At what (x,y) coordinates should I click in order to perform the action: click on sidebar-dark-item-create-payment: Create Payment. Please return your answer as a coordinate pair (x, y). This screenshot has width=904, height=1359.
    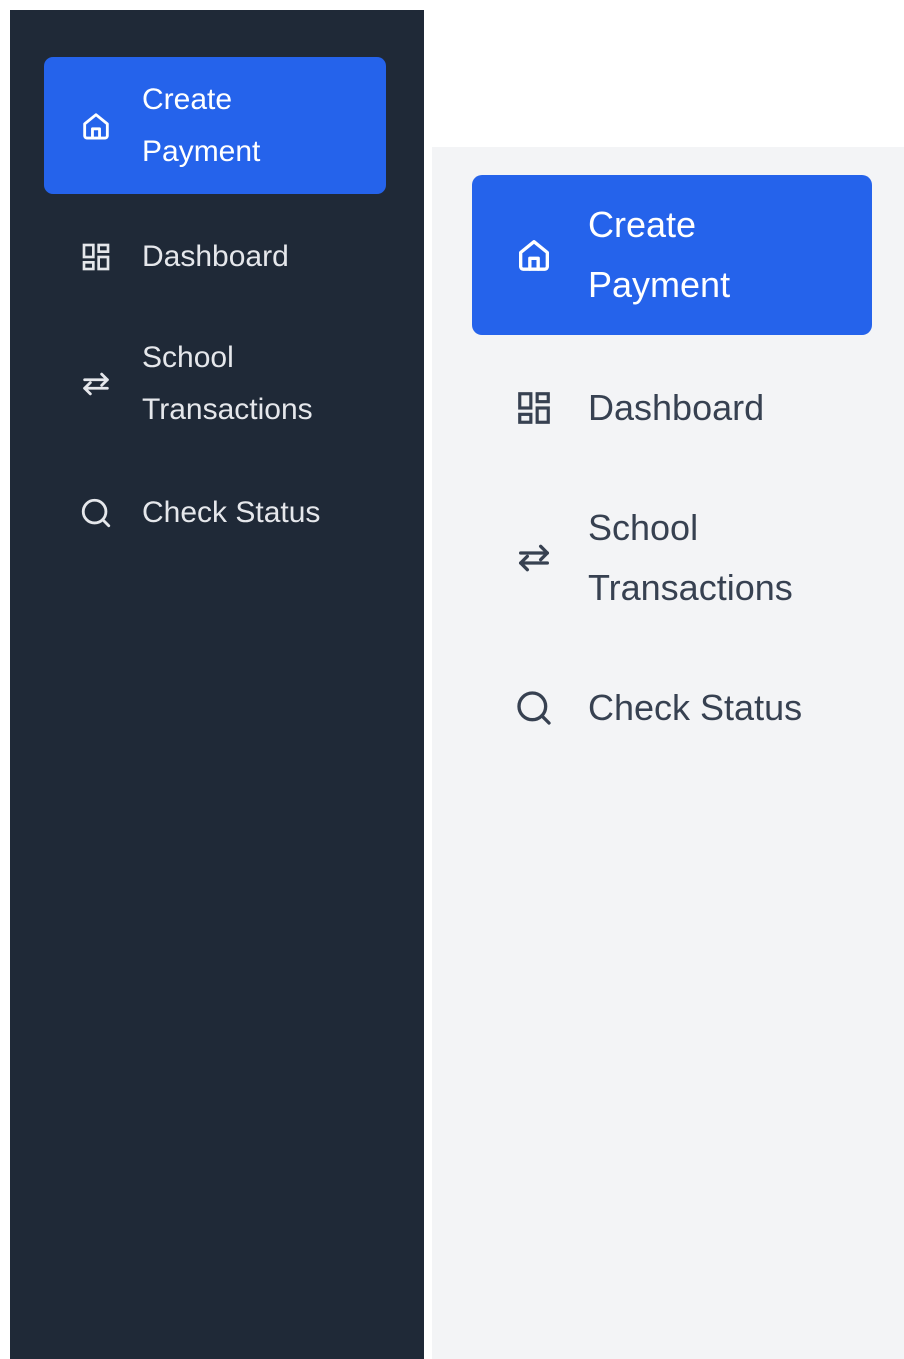
    Looking at the image, I should click on (215, 125).